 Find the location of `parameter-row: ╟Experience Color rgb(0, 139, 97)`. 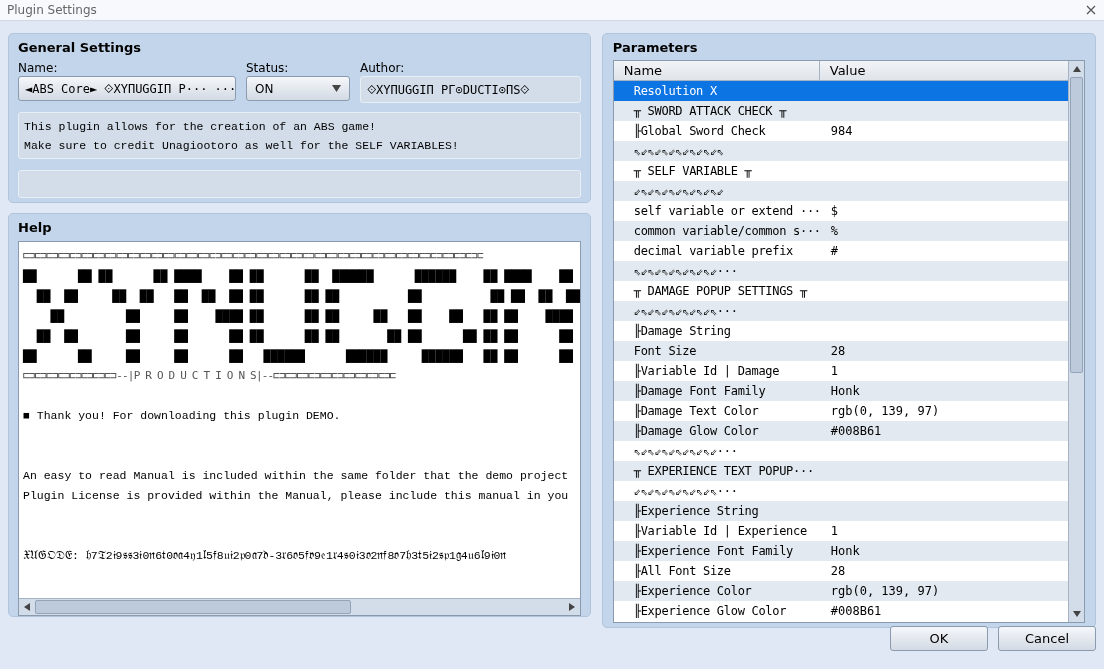

parameter-row: ╟Experience Color rgb(0, 139, 97) is located at coordinates (840, 591).